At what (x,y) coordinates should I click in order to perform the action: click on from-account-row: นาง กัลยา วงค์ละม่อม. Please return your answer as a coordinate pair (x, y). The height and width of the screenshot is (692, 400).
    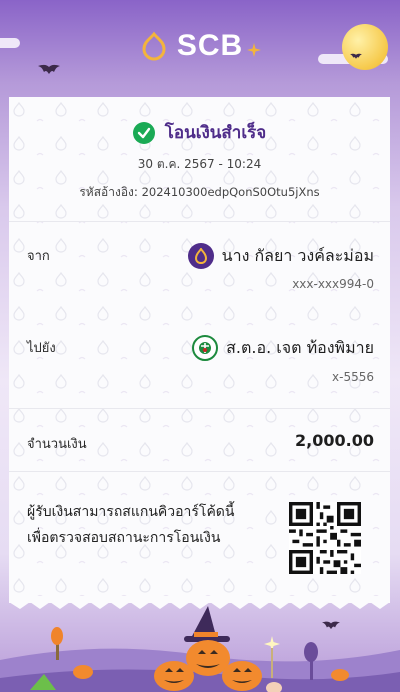
    Looking at the image, I should click on (280, 256).